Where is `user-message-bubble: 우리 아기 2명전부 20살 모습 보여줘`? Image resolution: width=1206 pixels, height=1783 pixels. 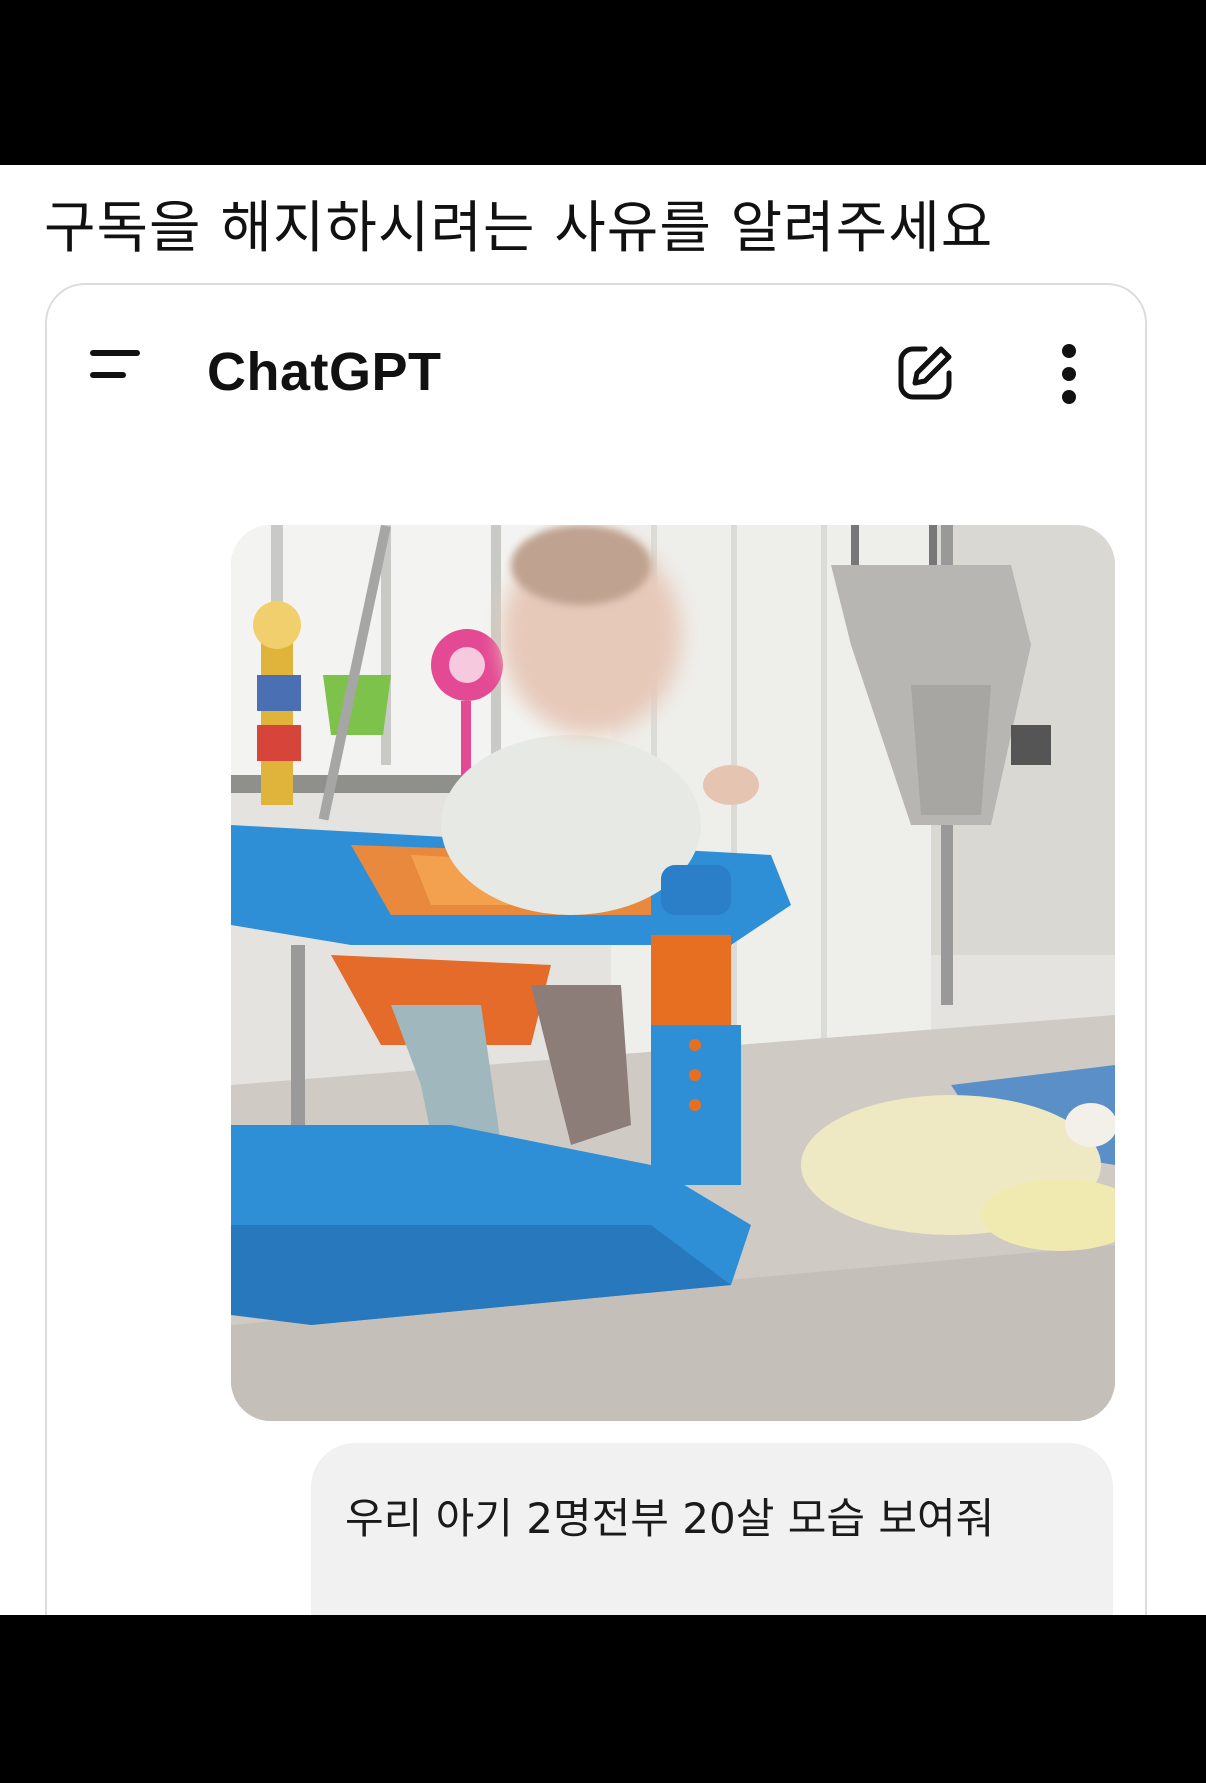 user-message-bubble: 우리 아기 2명전부 20살 모습 보여줘 is located at coordinates (712, 1529).